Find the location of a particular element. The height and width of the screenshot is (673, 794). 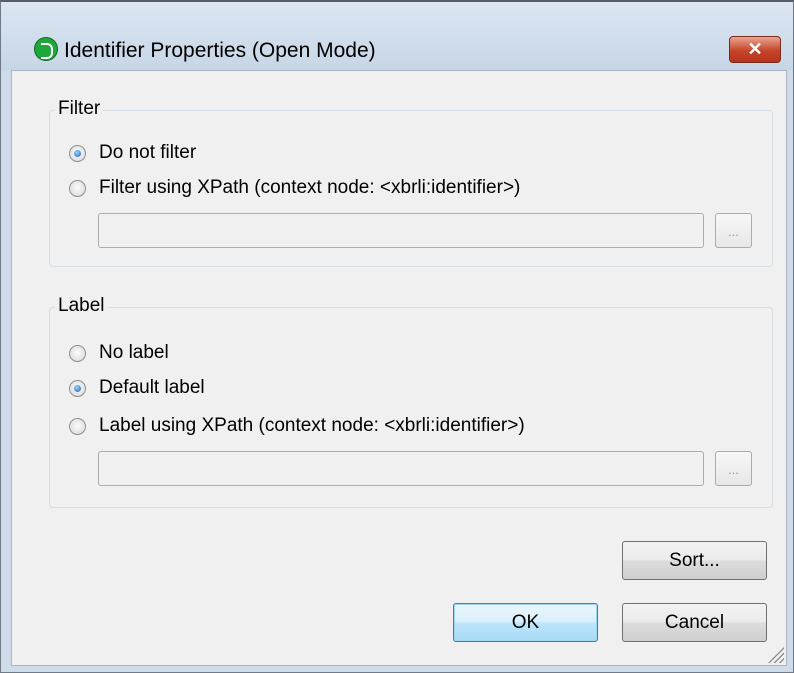

radio-label-no-label: No label is located at coordinates (134, 352).